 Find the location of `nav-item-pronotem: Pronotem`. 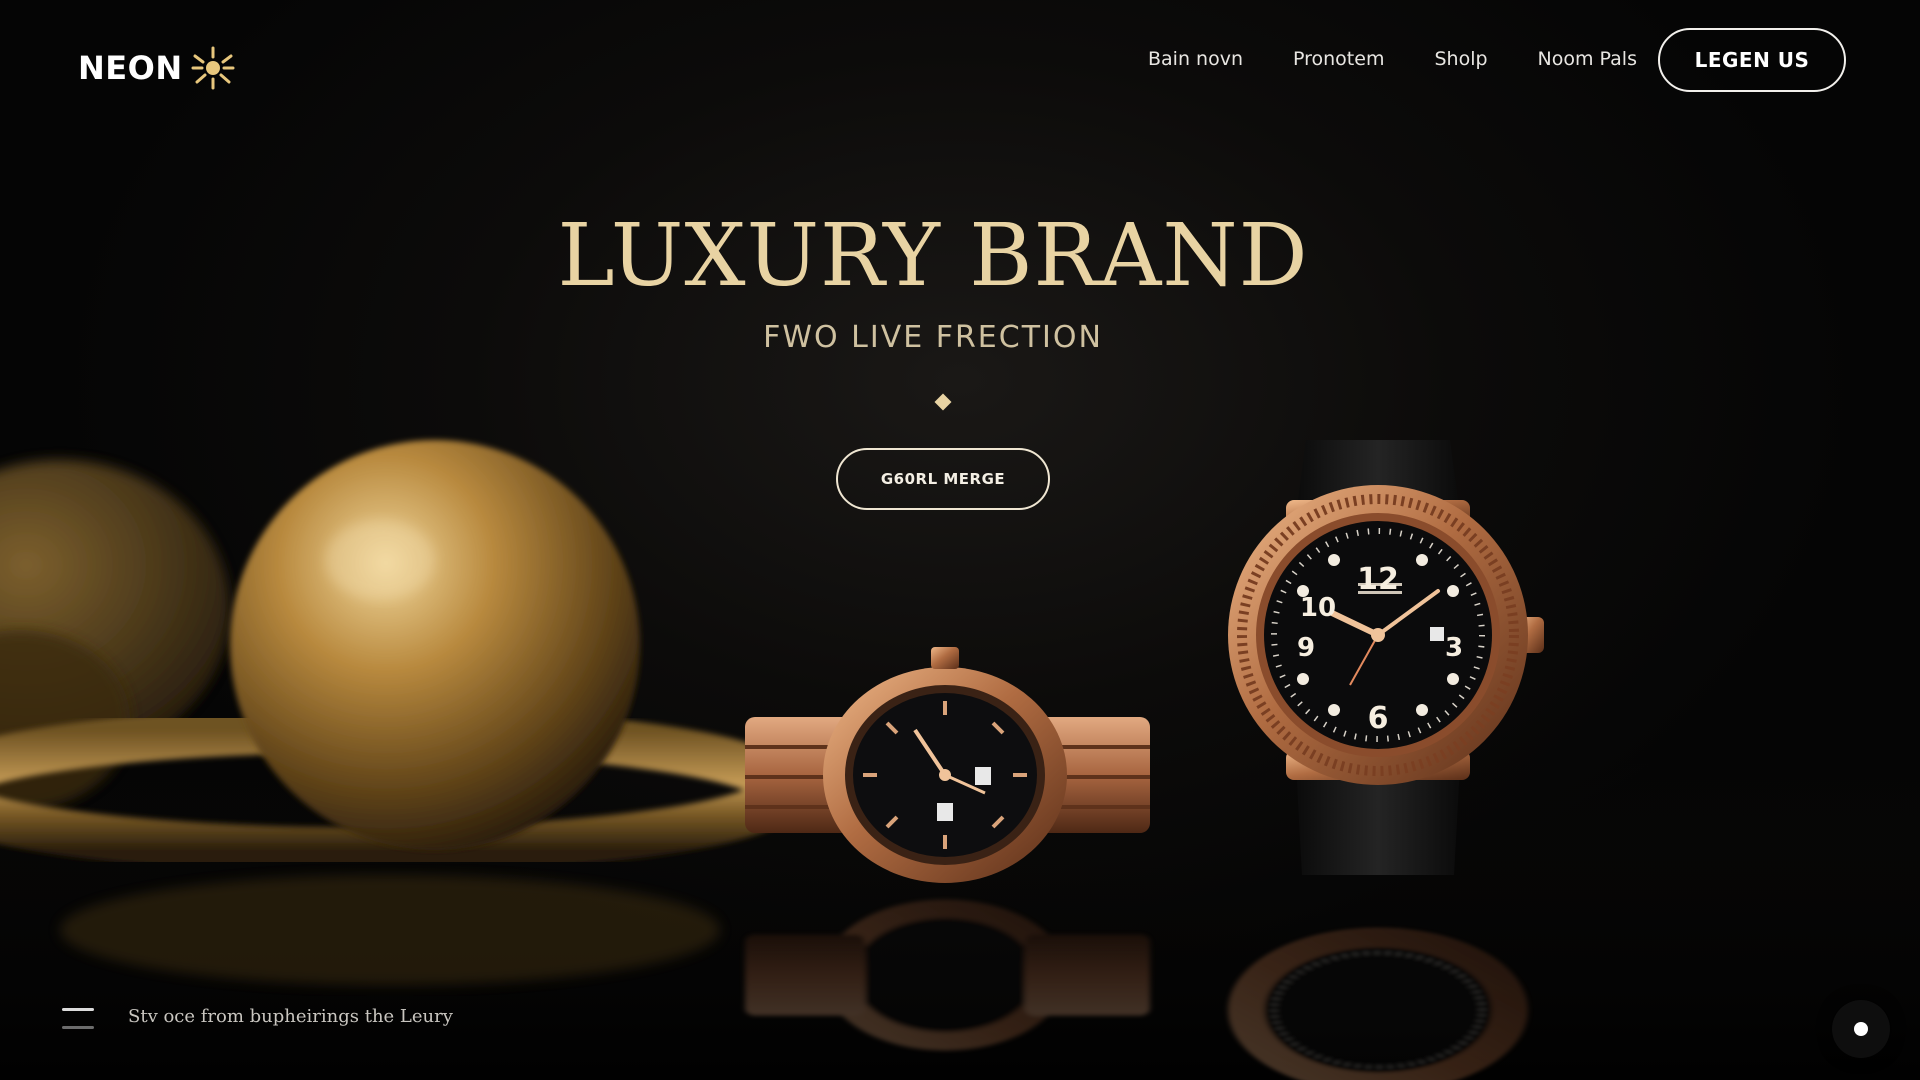

nav-item-pronotem: Pronotem is located at coordinates (1338, 59).